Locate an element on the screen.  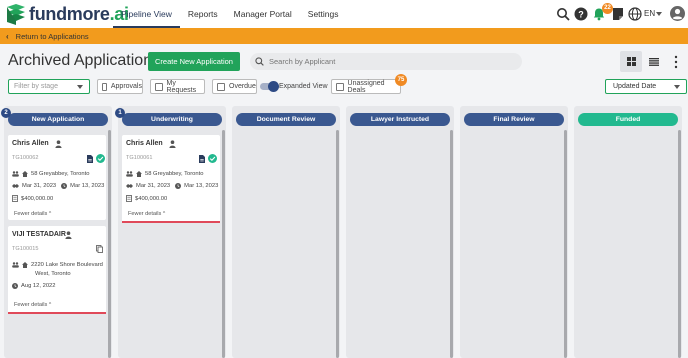
column-count-badge: 1 is located at coordinates (120, 113).